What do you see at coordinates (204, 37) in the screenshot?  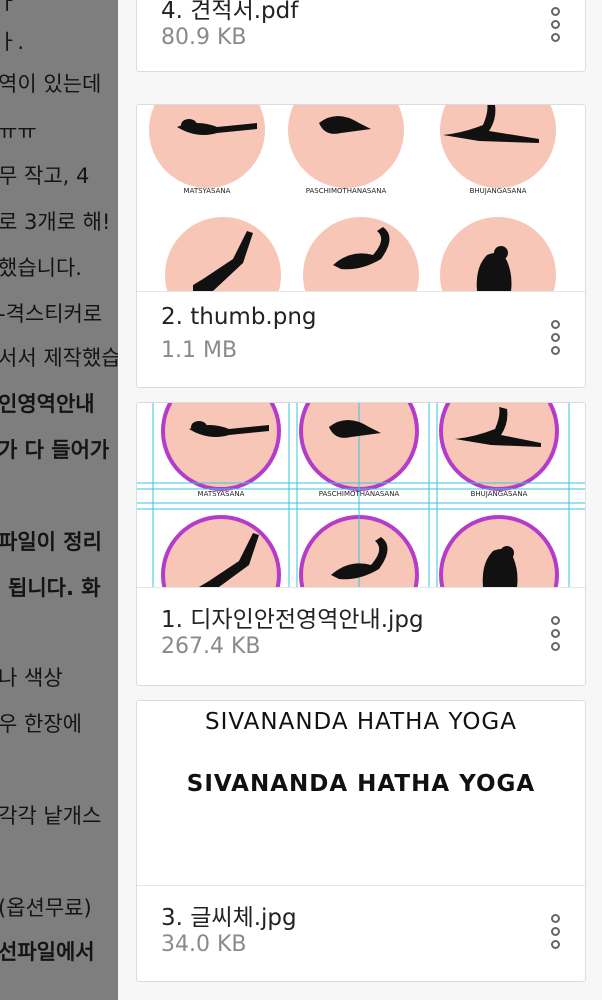 I see `file-size: 80.9 KB` at bounding box center [204, 37].